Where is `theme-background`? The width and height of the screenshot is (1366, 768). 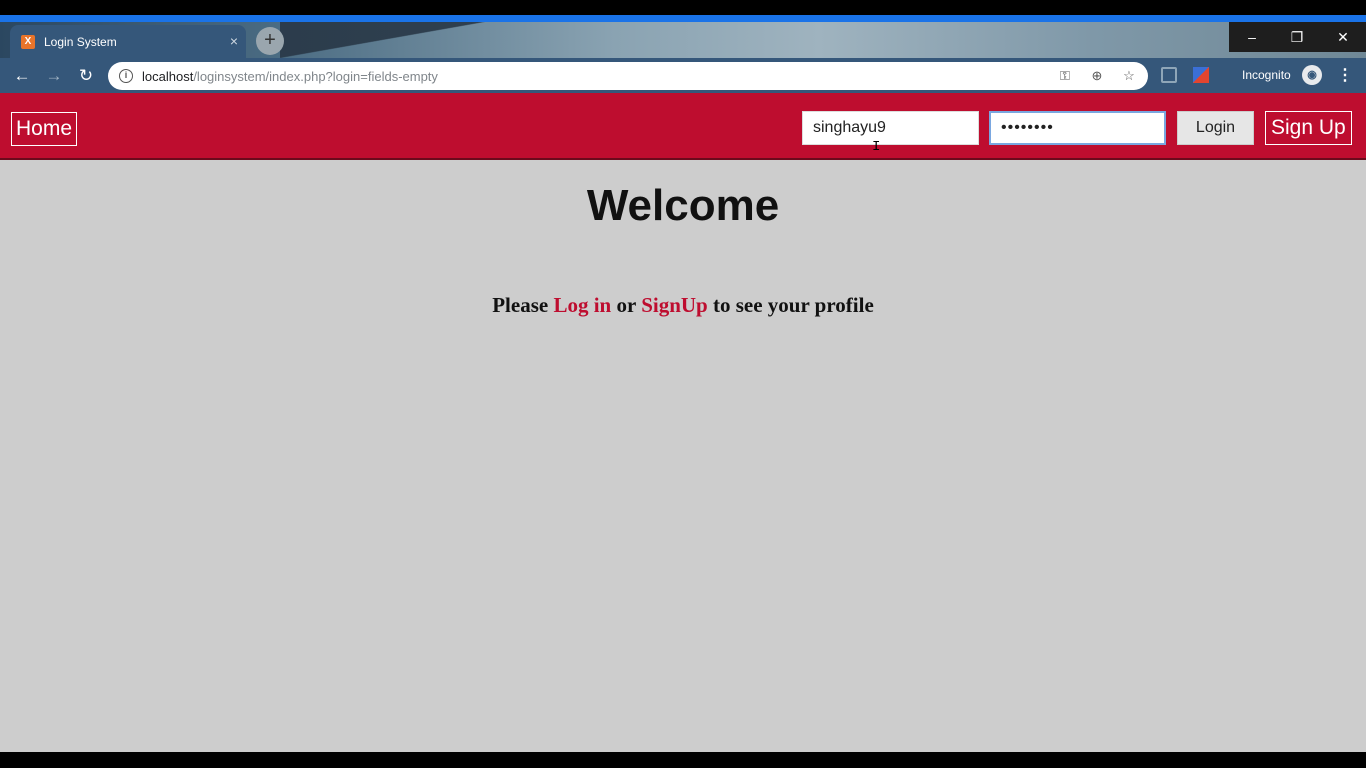
theme-background is located at coordinates (430, 40).